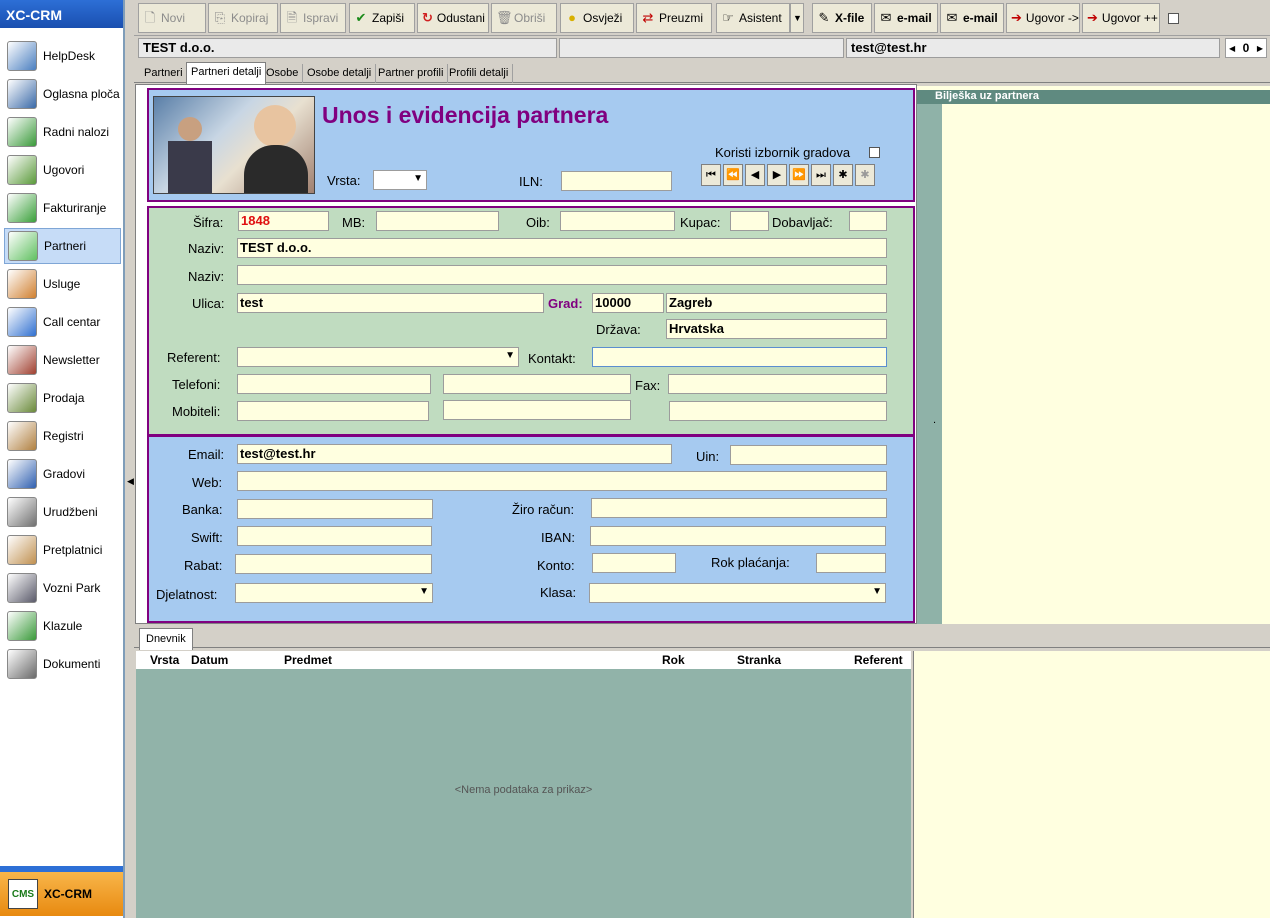 The image size is (1270, 918). Describe the element at coordinates (1043, 18) in the screenshot. I see `contract-transfer-button: ➔ Ugovor ->` at that location.